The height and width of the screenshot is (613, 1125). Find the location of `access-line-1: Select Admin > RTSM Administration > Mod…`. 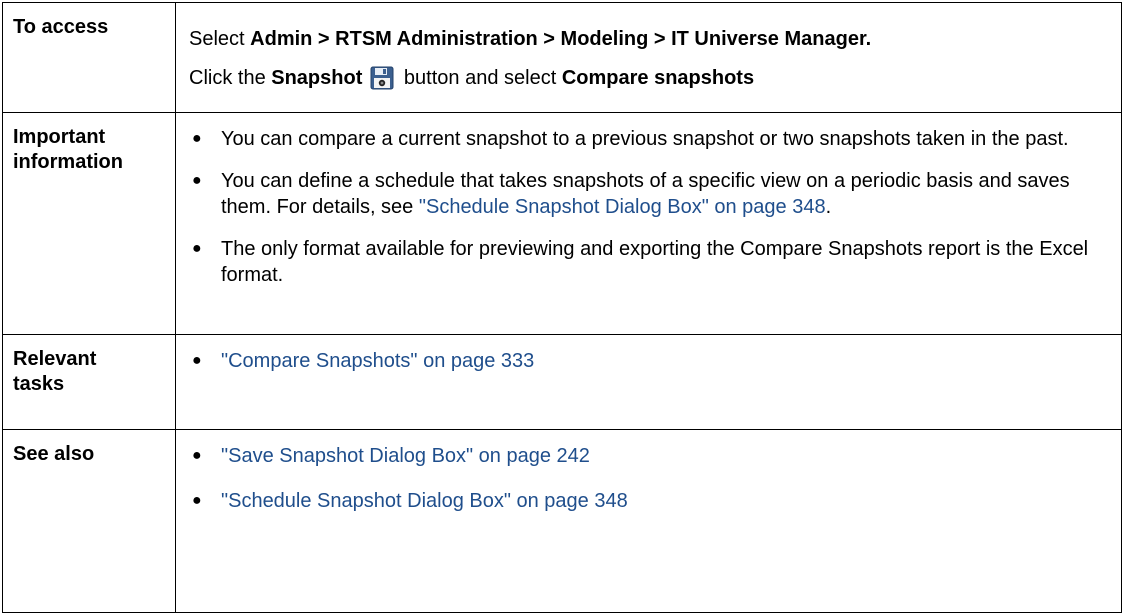

access-line-1: Select Admin > RTSM Administration > Mod… is located at coordinates (530, 39).